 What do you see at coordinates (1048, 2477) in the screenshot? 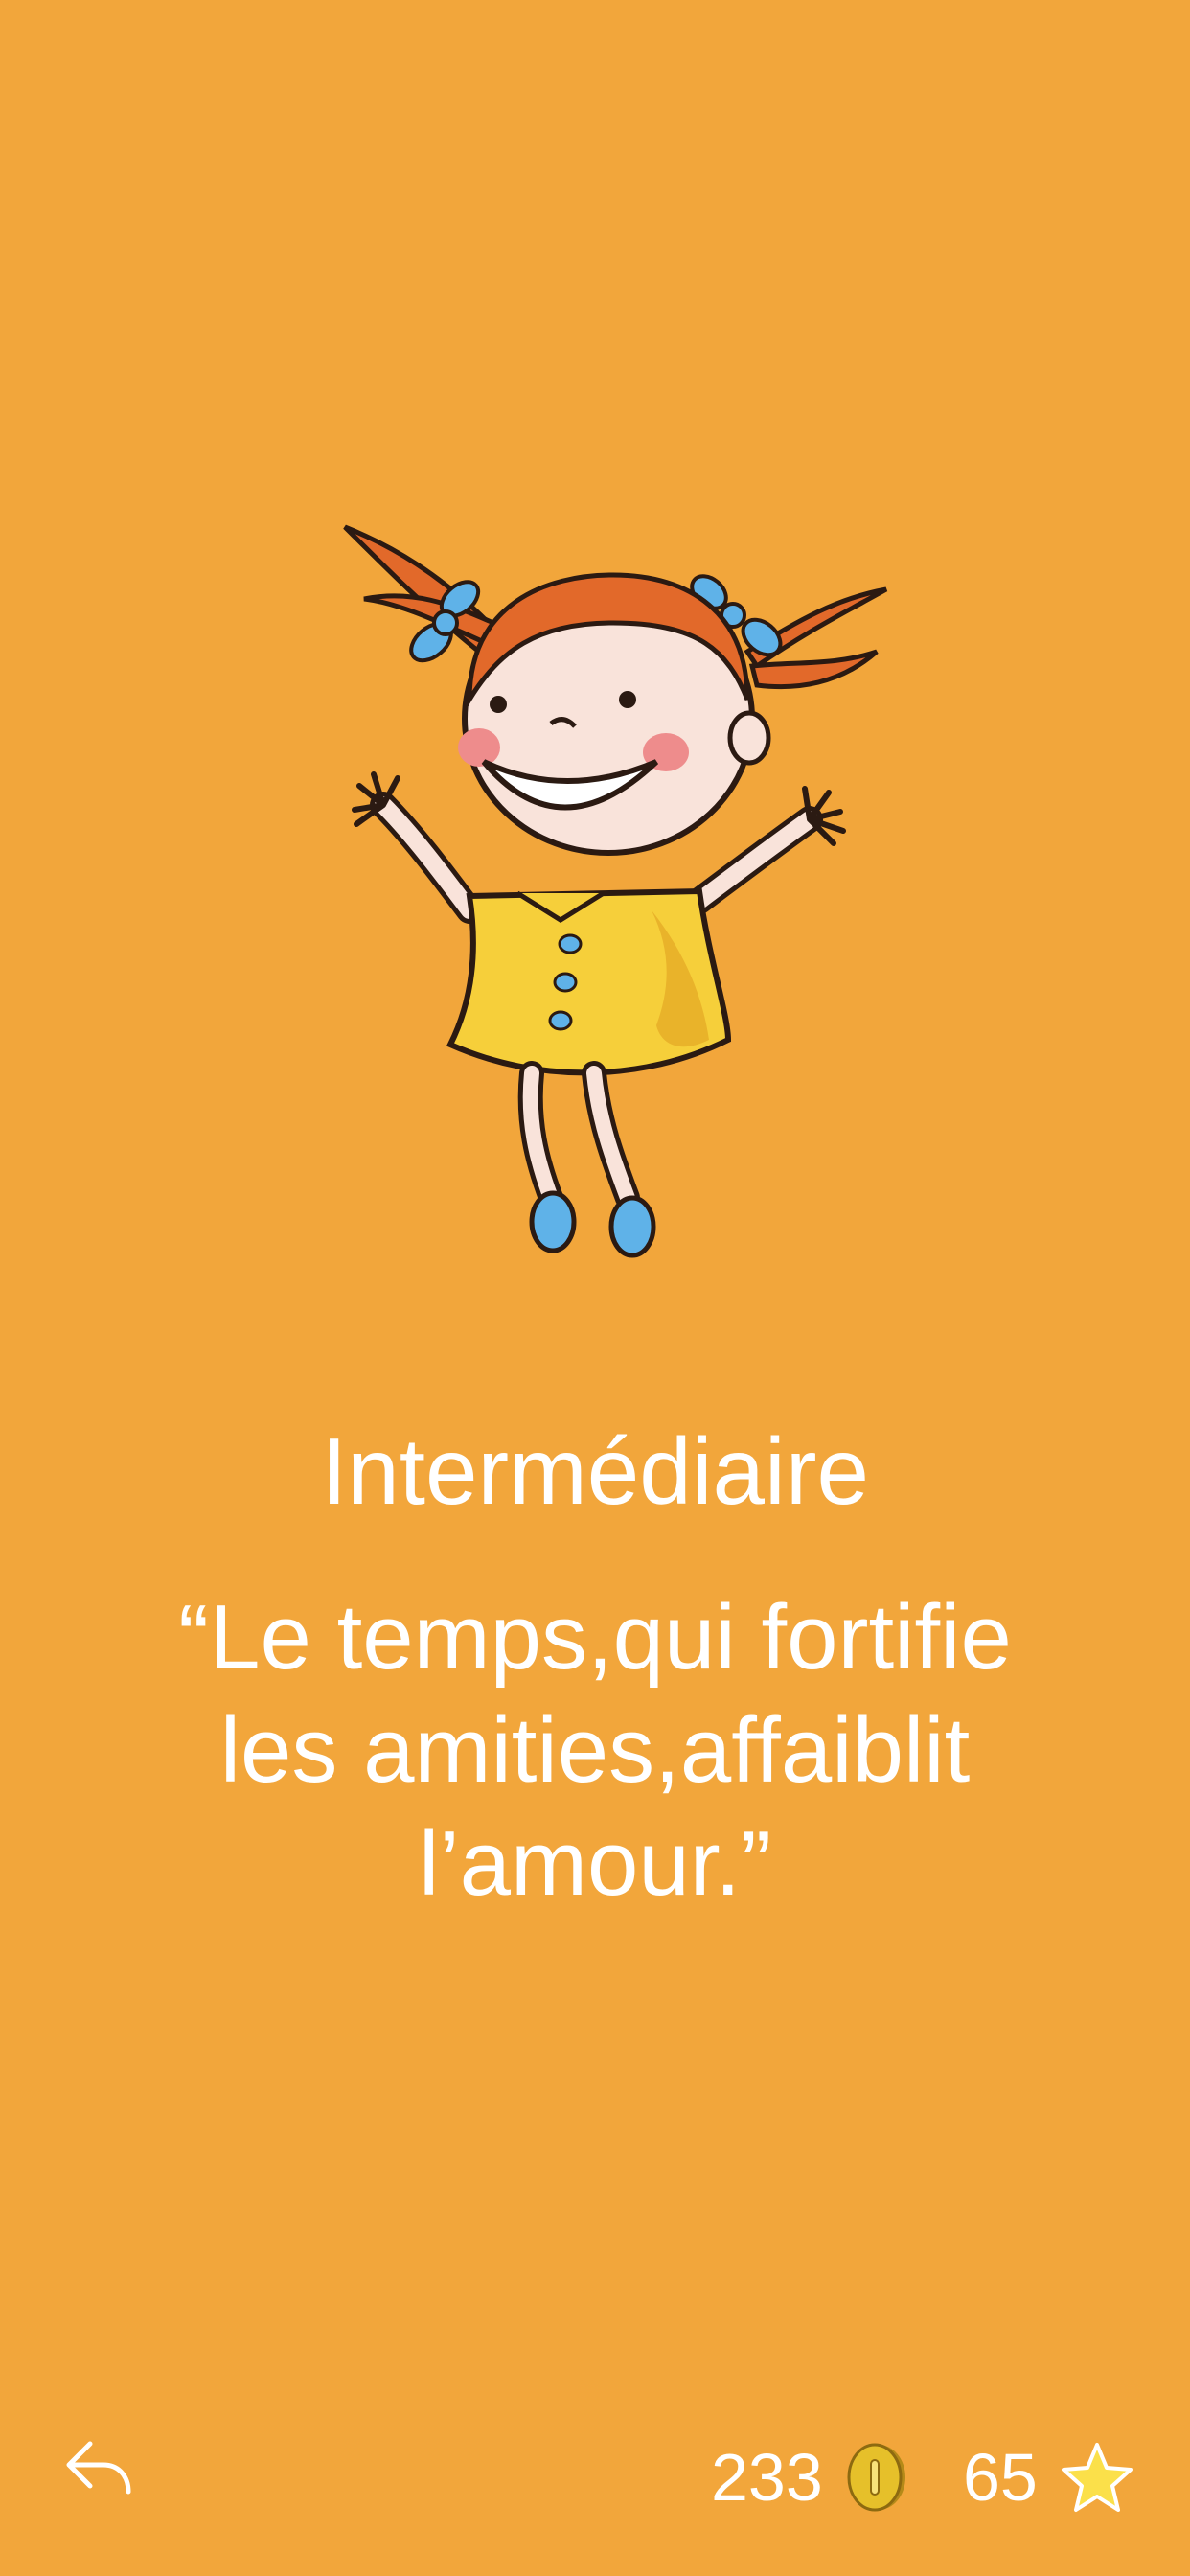
I see `star-counter: 65` at bounding box center [1048, 2477].